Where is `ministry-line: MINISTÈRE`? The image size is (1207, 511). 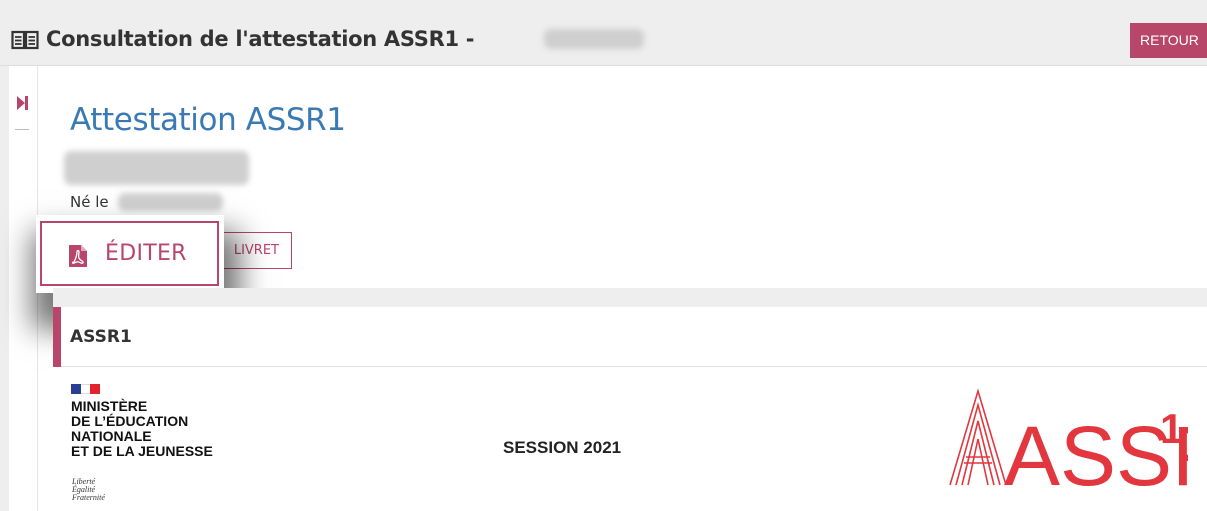
ministry-line: MINISTÈRE is located at coordinates (109, 406).